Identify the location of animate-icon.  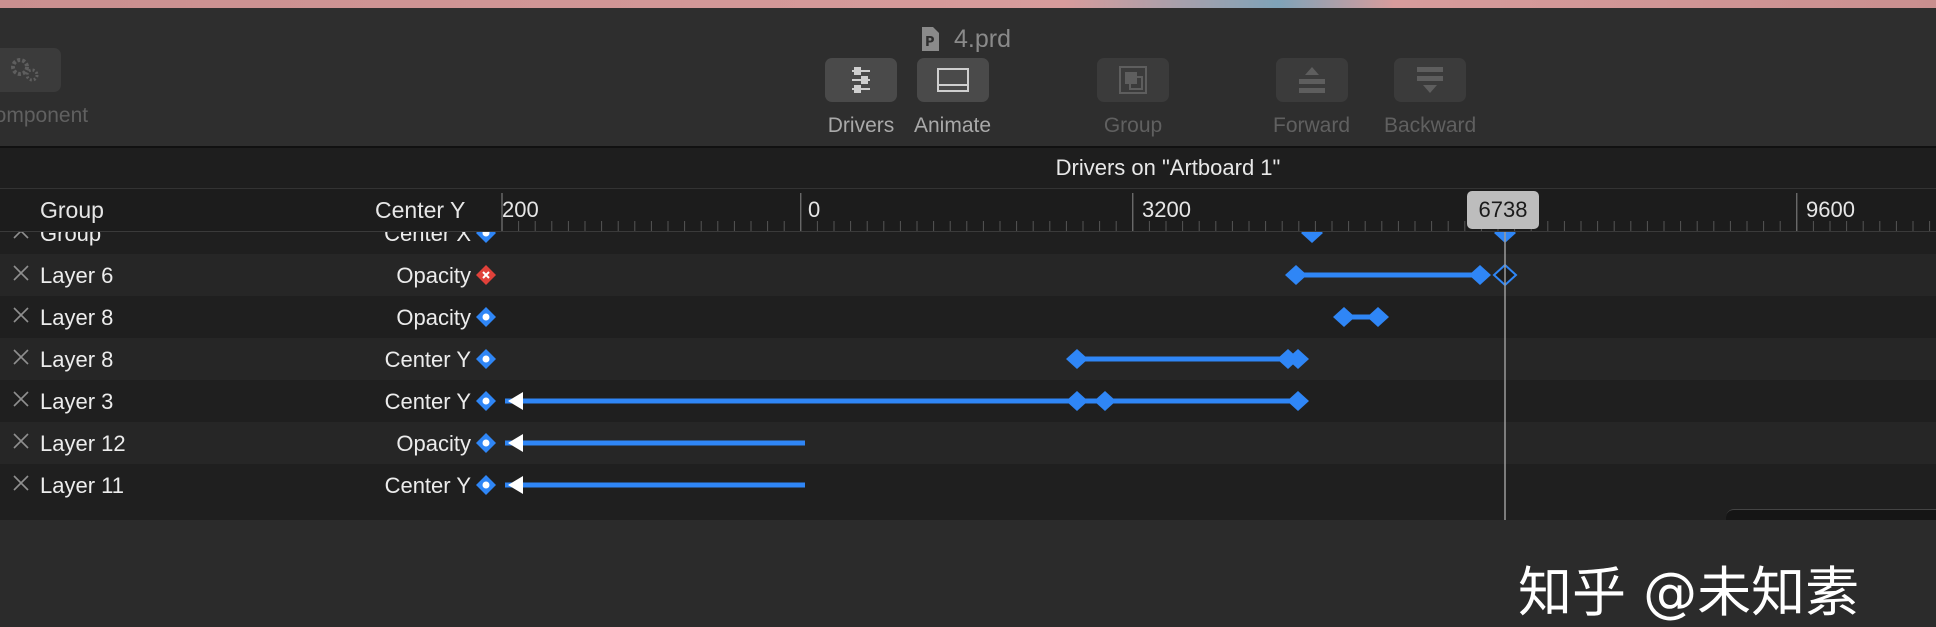
(952, 80).